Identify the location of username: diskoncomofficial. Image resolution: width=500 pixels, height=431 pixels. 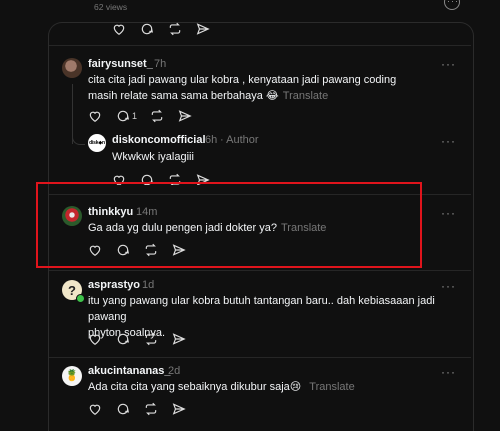
(159, 140).